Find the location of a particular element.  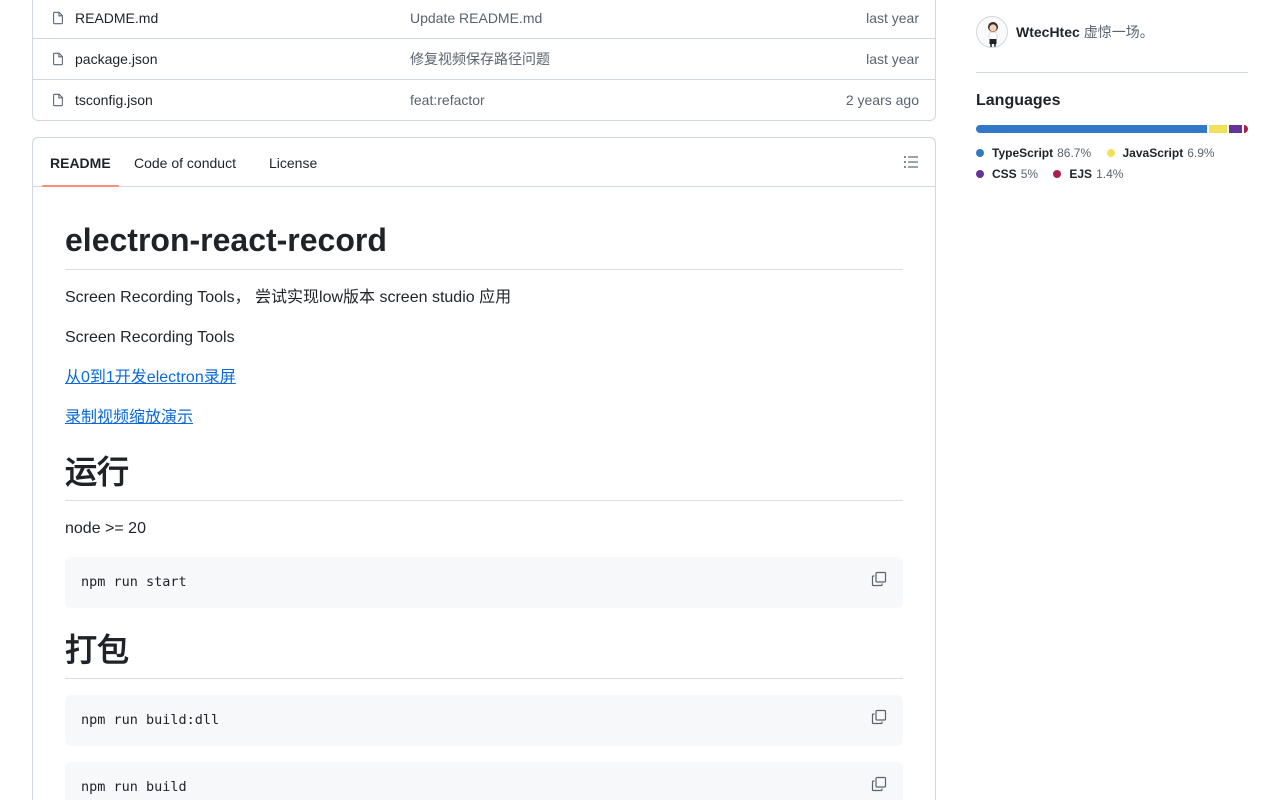

language-percent: 1.4% is located at coordinates (1110, 174).